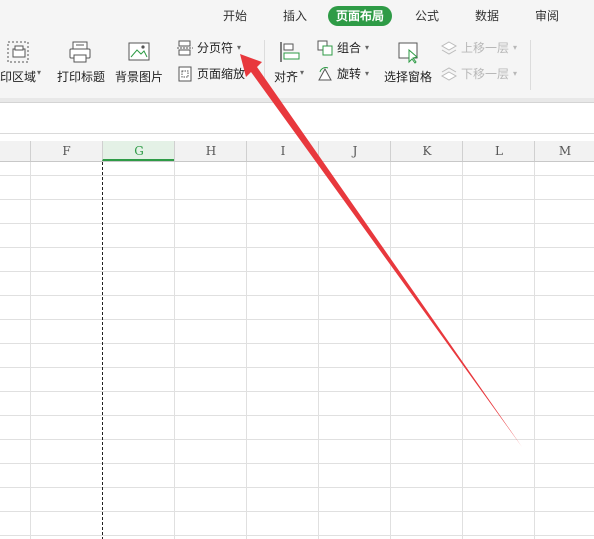 The image size is (594, 539). I want to click on print-area-button: 印区域 ▾, so click(24, 64).